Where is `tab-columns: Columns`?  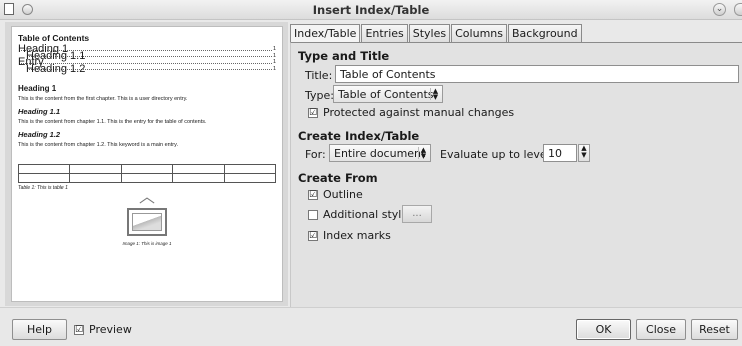
tab-columns: Columns is located at coordinates (479, 33).